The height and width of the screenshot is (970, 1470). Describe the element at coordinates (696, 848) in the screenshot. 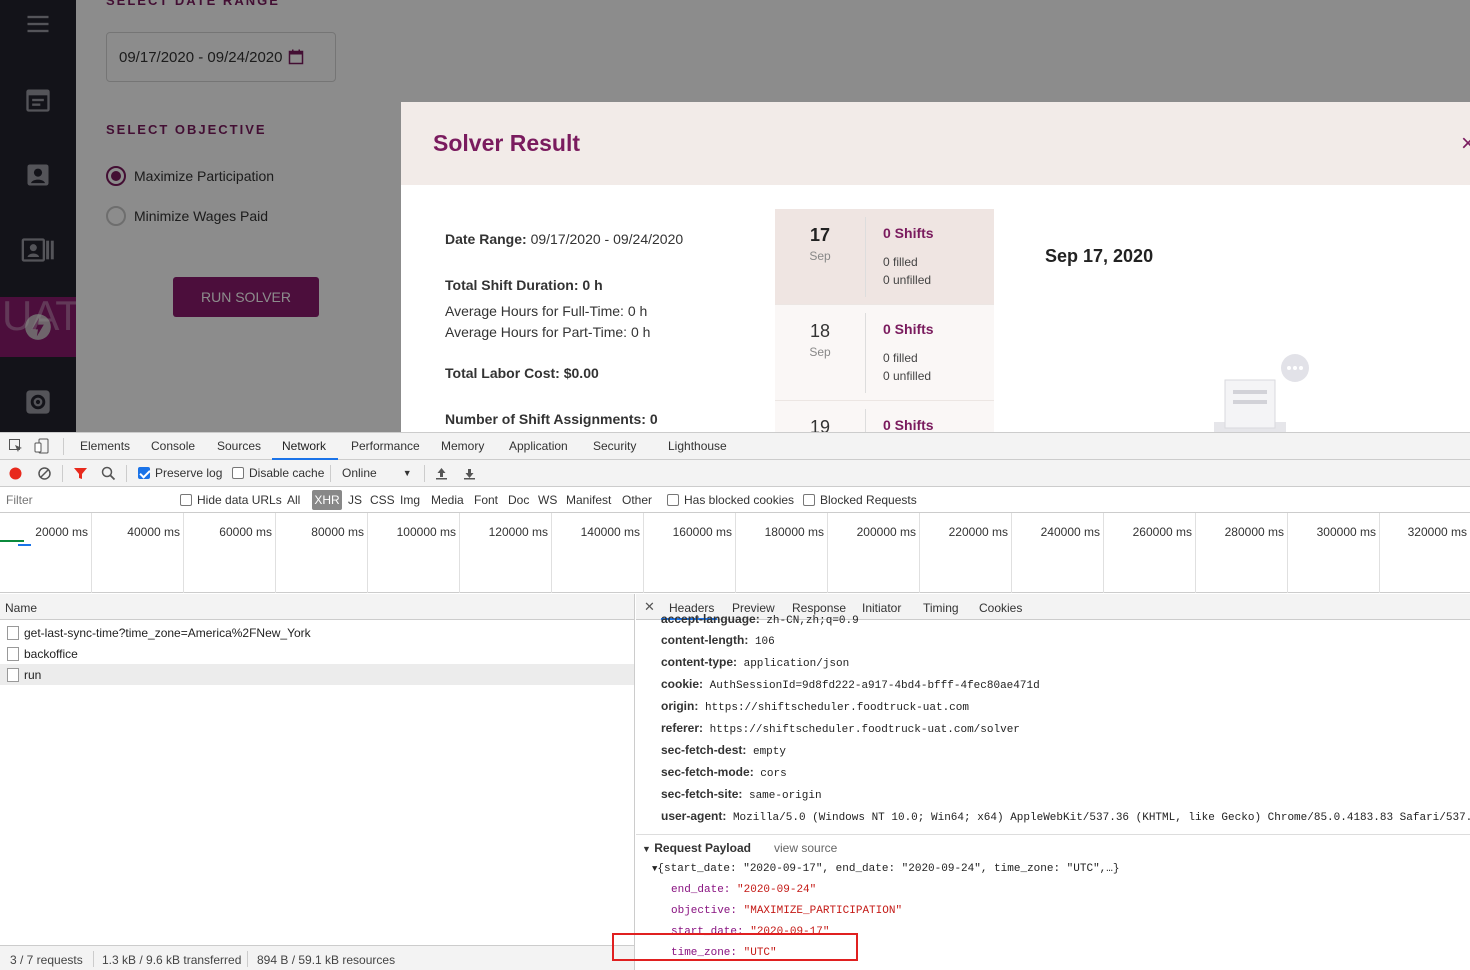

I see `payload-title: ▼ Request Payload` at that location.